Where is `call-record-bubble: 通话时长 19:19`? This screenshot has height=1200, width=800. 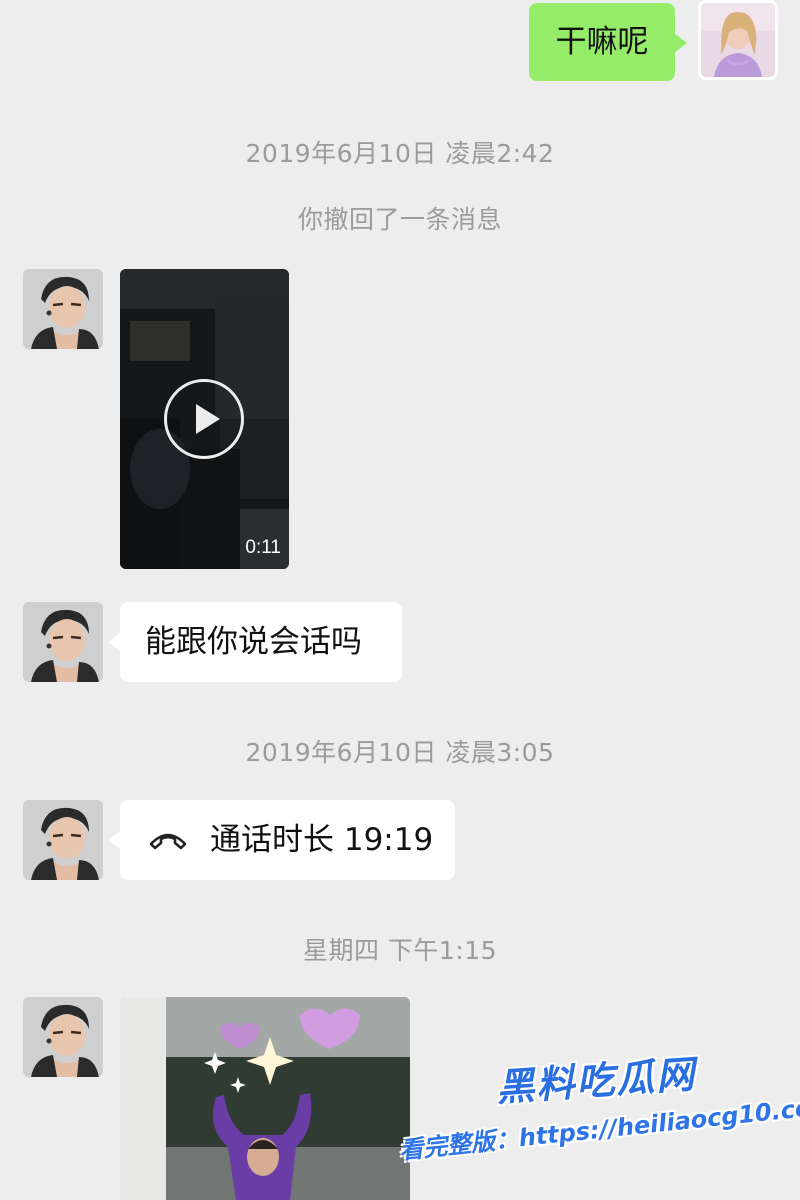
call-record-bubble: 通话时长 19:19 is located at coordinates (281, 840).